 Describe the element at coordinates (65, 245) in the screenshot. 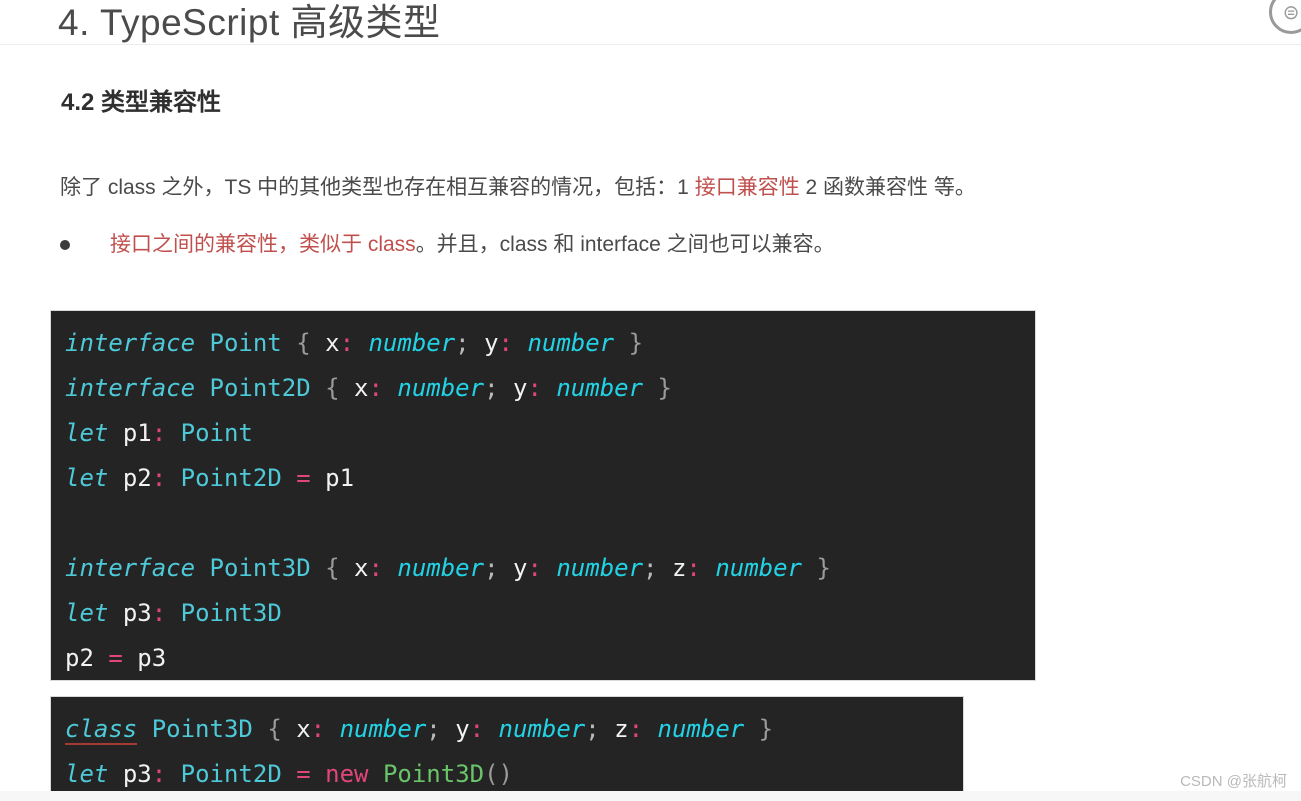

I see `bullet-dot-icon` at that location.